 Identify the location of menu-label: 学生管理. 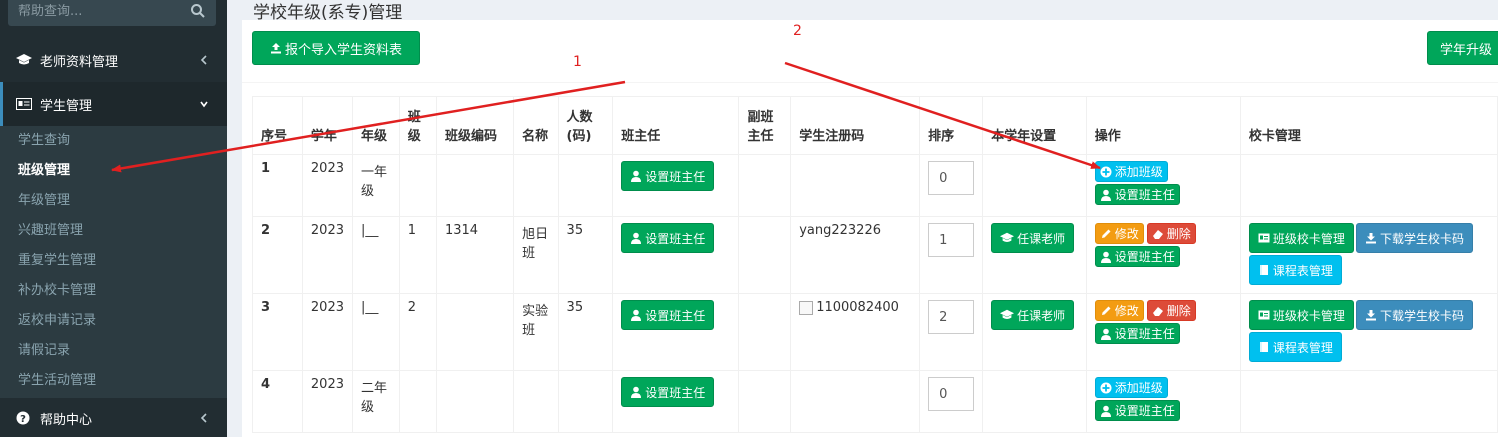
(66, 106).